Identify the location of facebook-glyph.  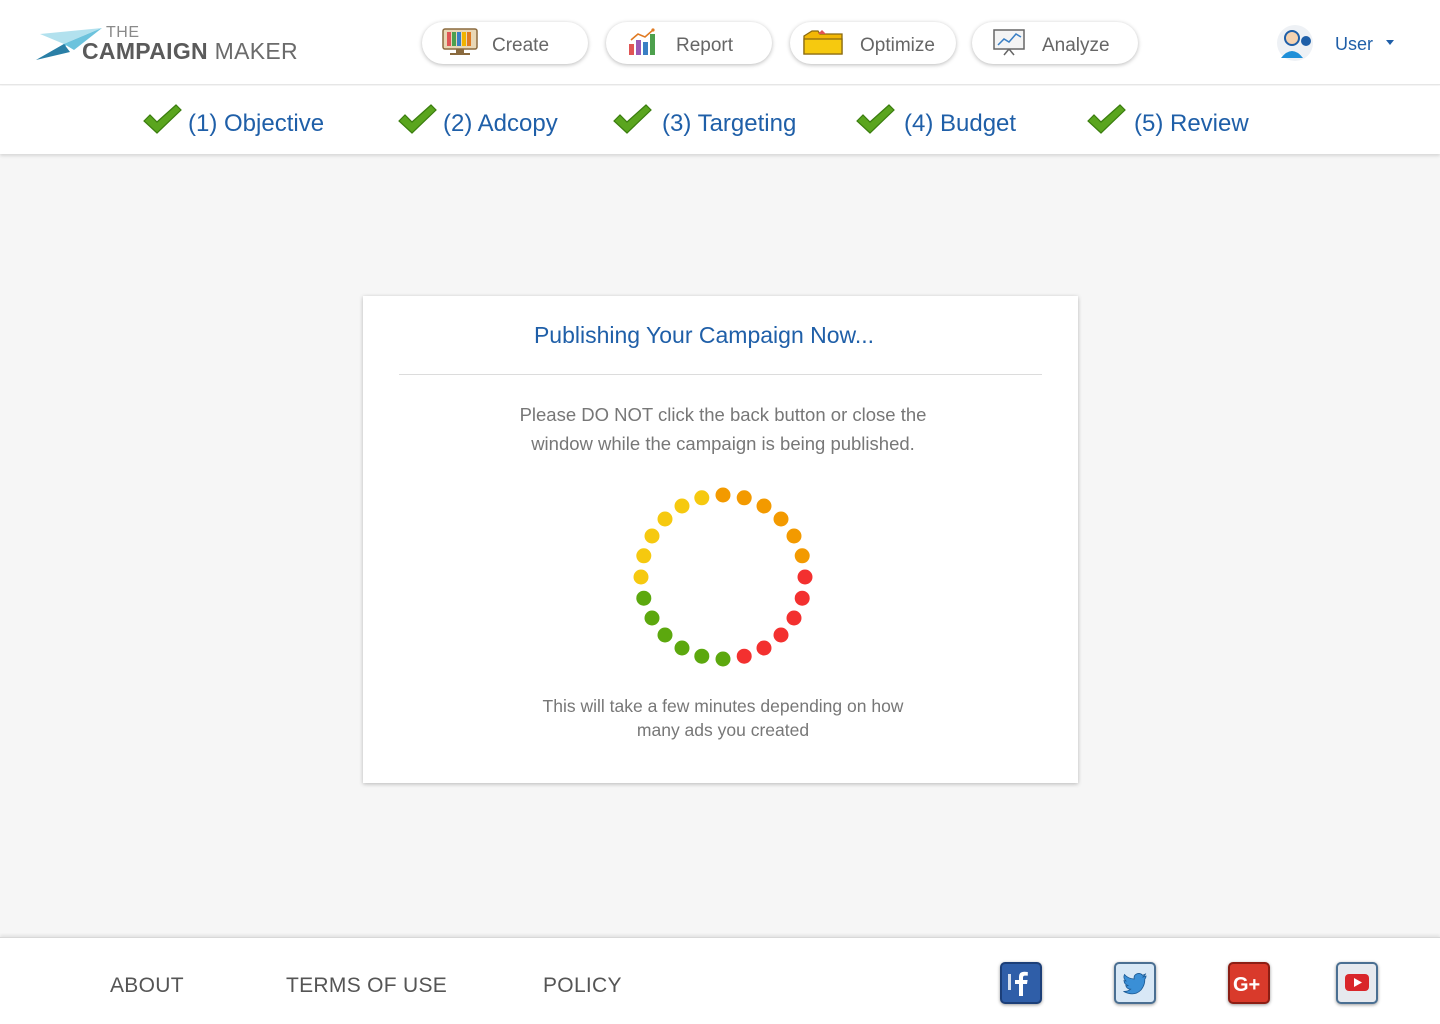
(1018, 983).